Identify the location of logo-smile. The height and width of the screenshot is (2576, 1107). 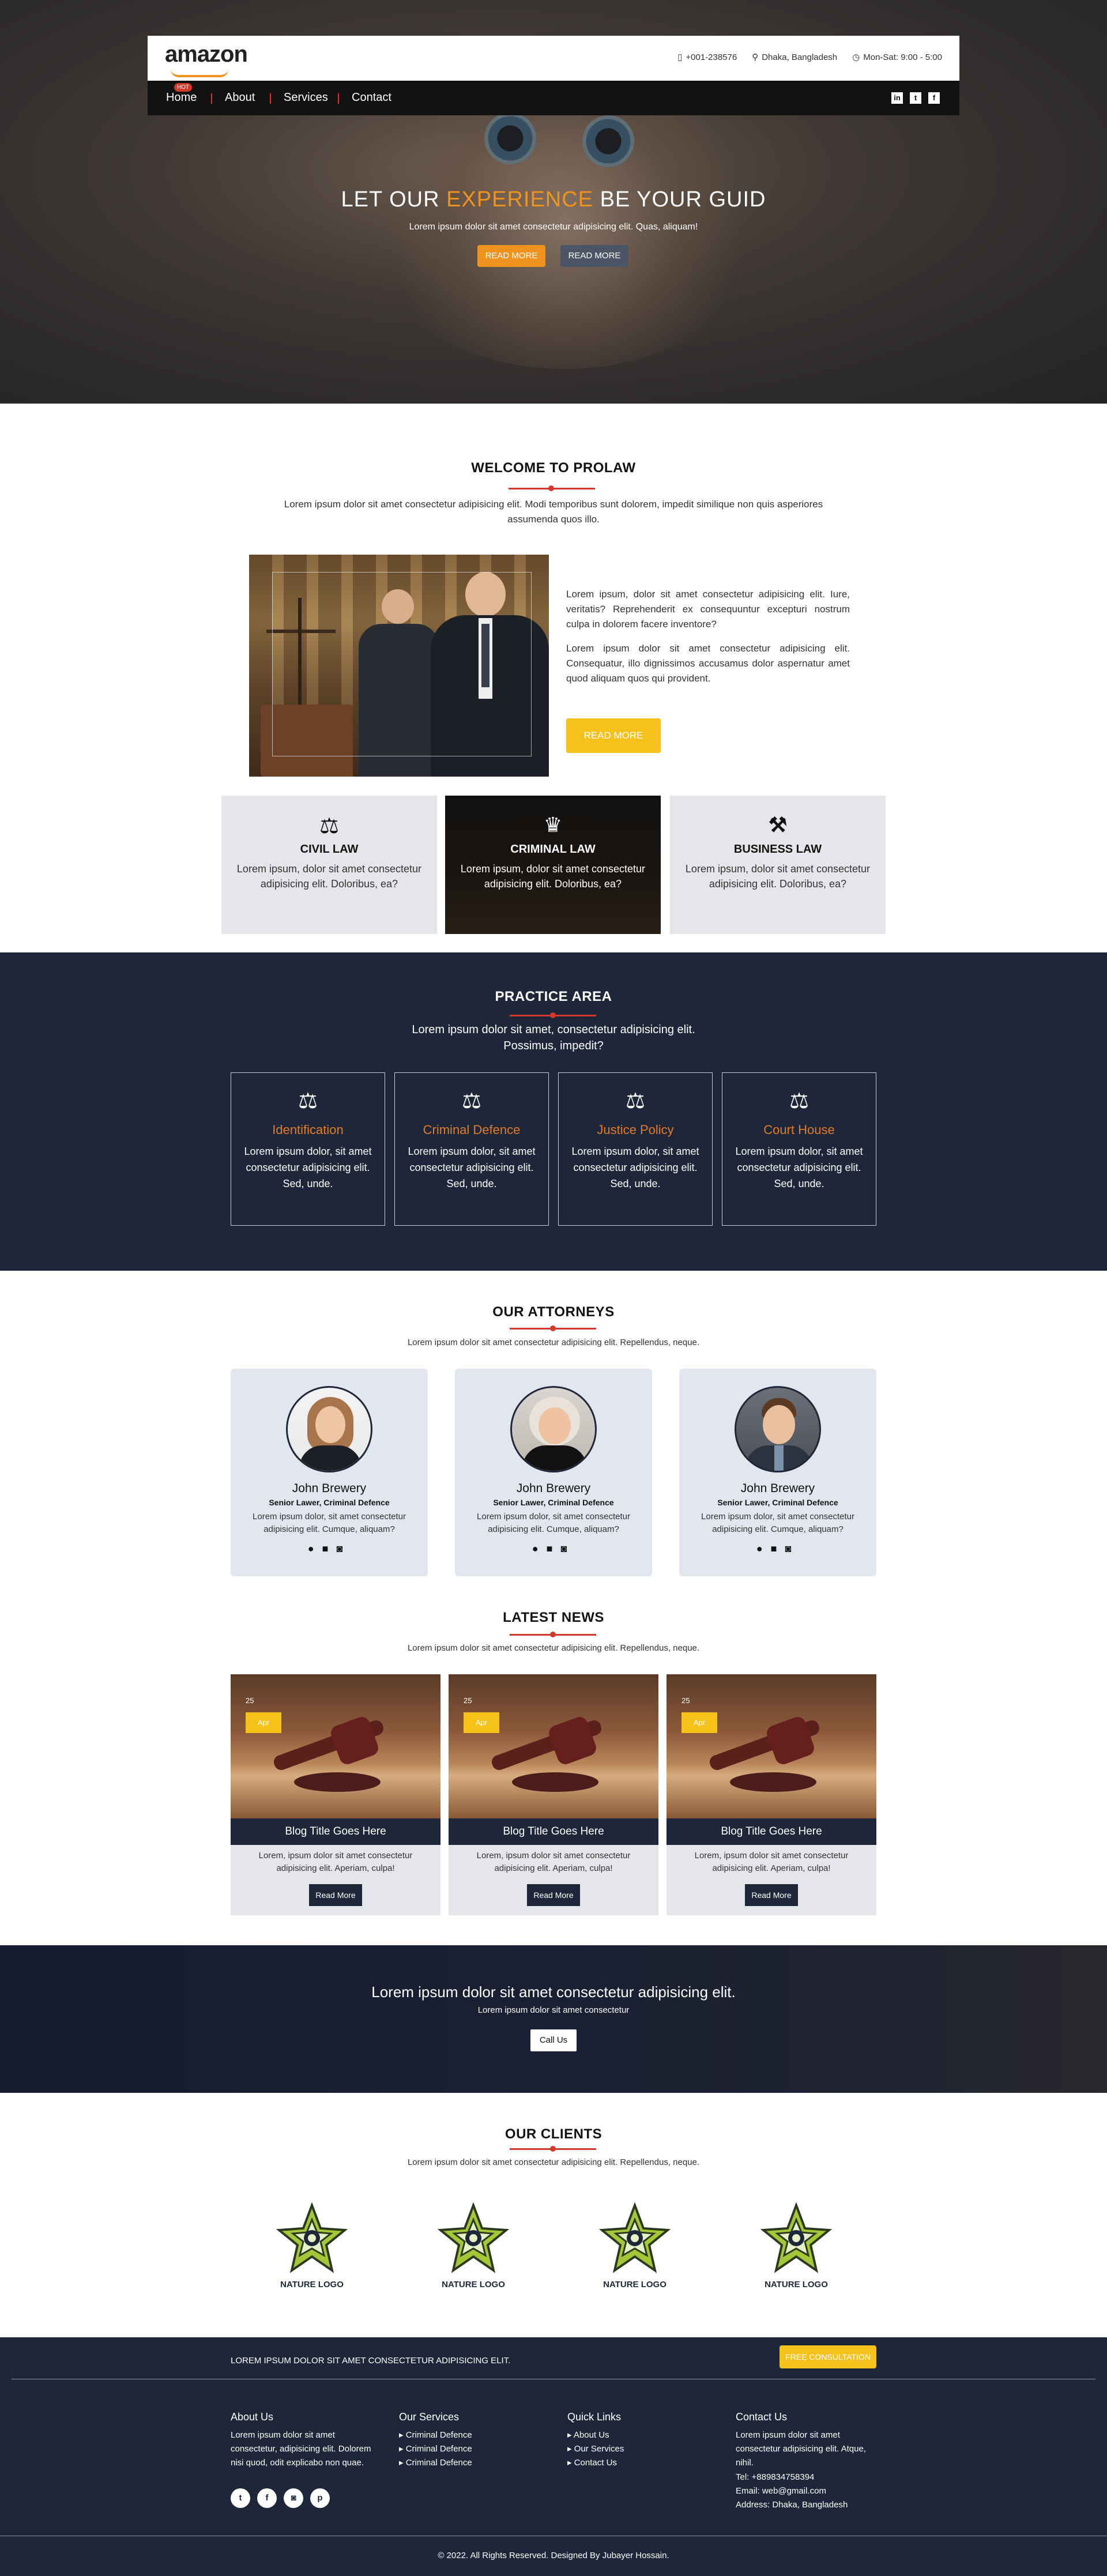
(200, 73).